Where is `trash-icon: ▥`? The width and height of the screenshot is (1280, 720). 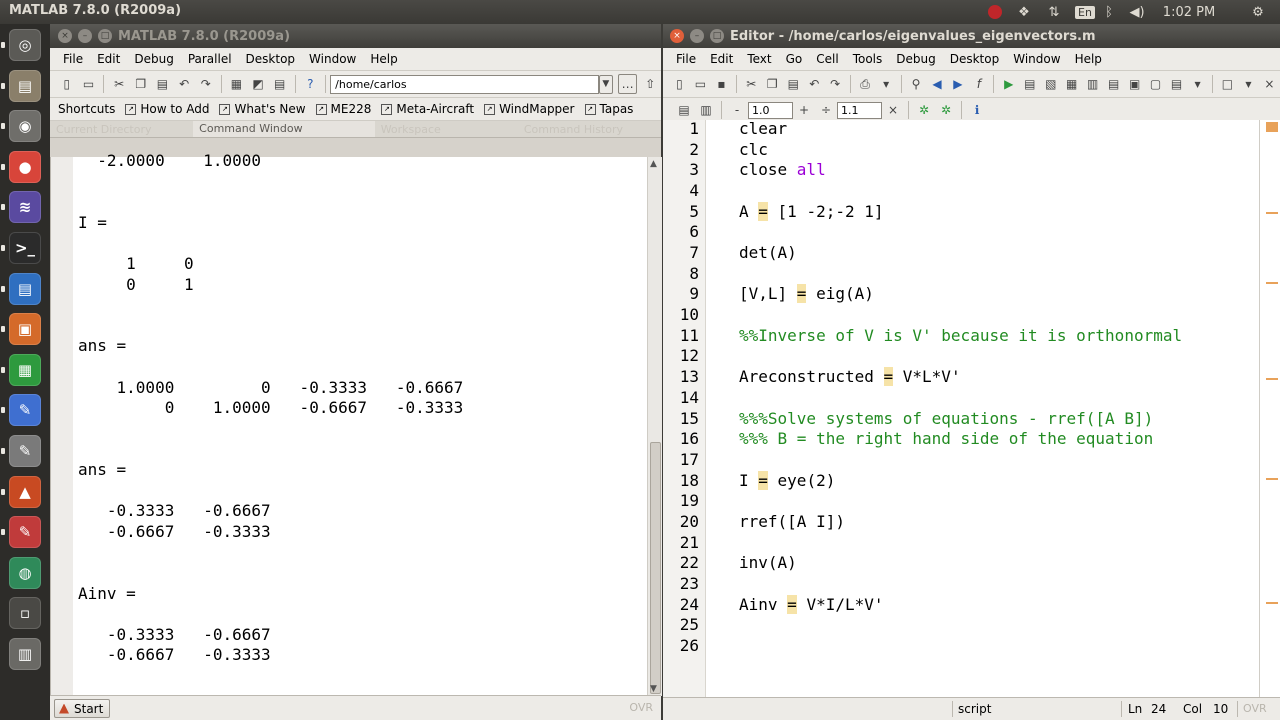 trash-icon: ▥ is located at coordinates (25, 654).